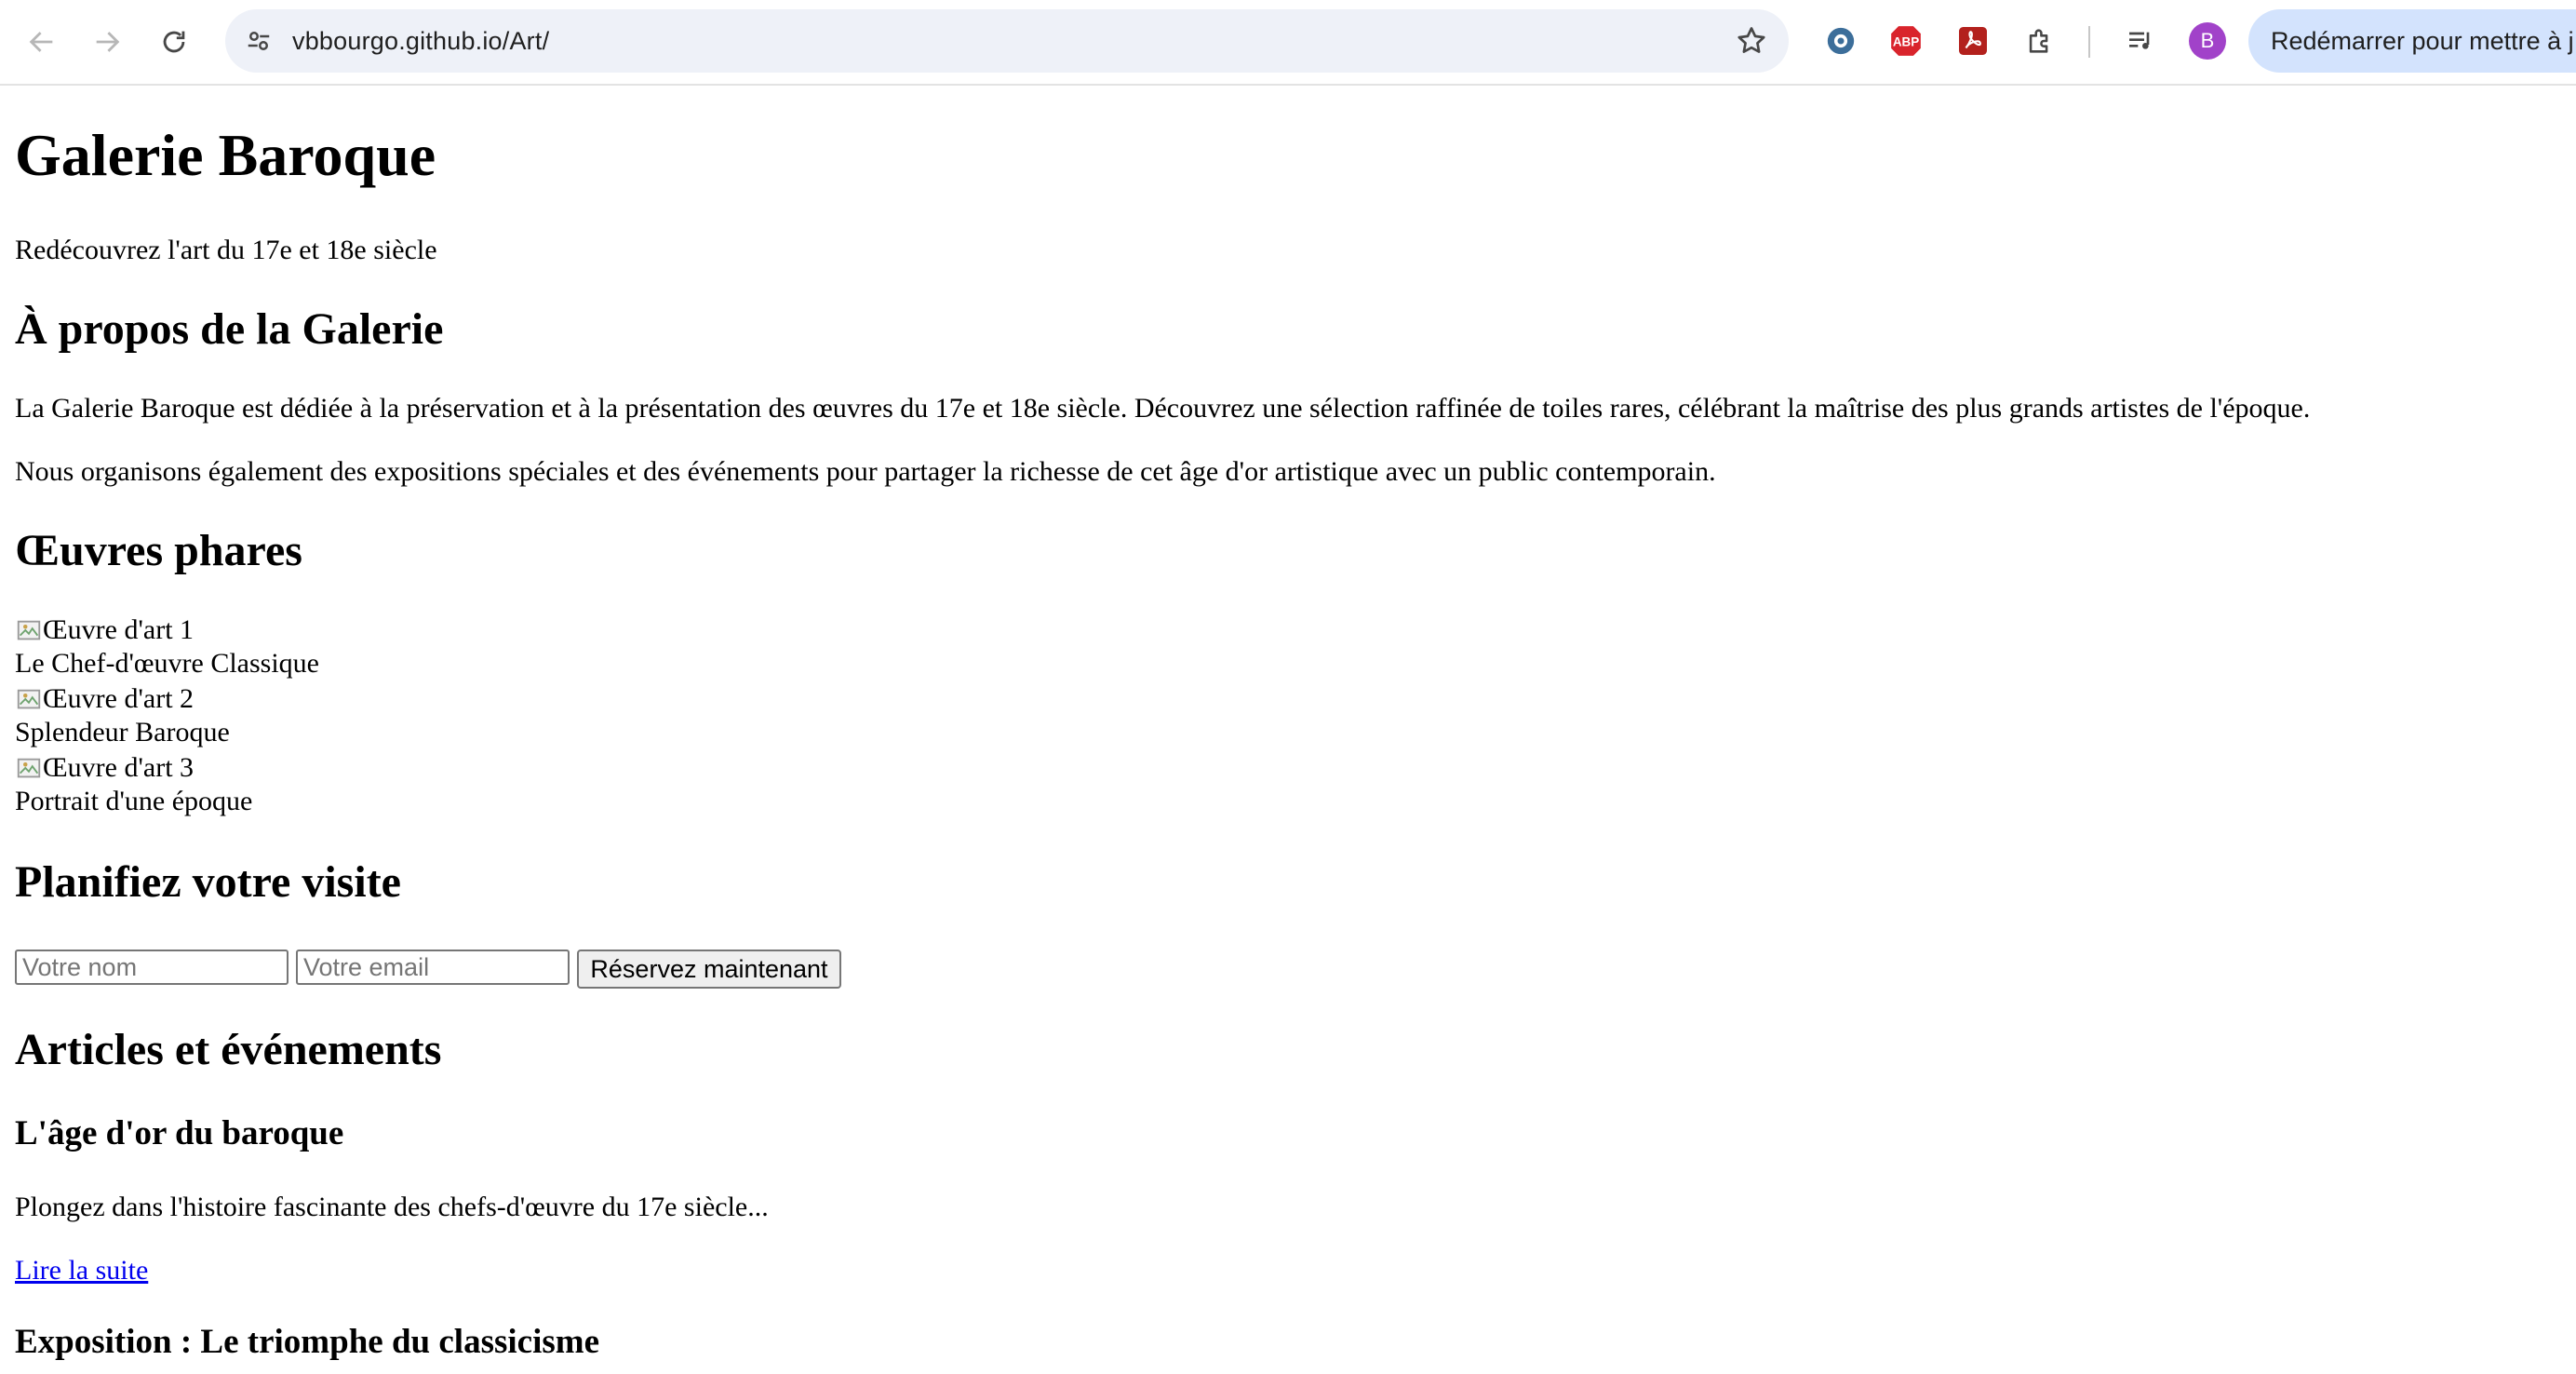  Describe the element at coordinates (307, 1342) in the screenshot. I see `article-title-2: Exposition : Le triomphe du classicisme` at that location.